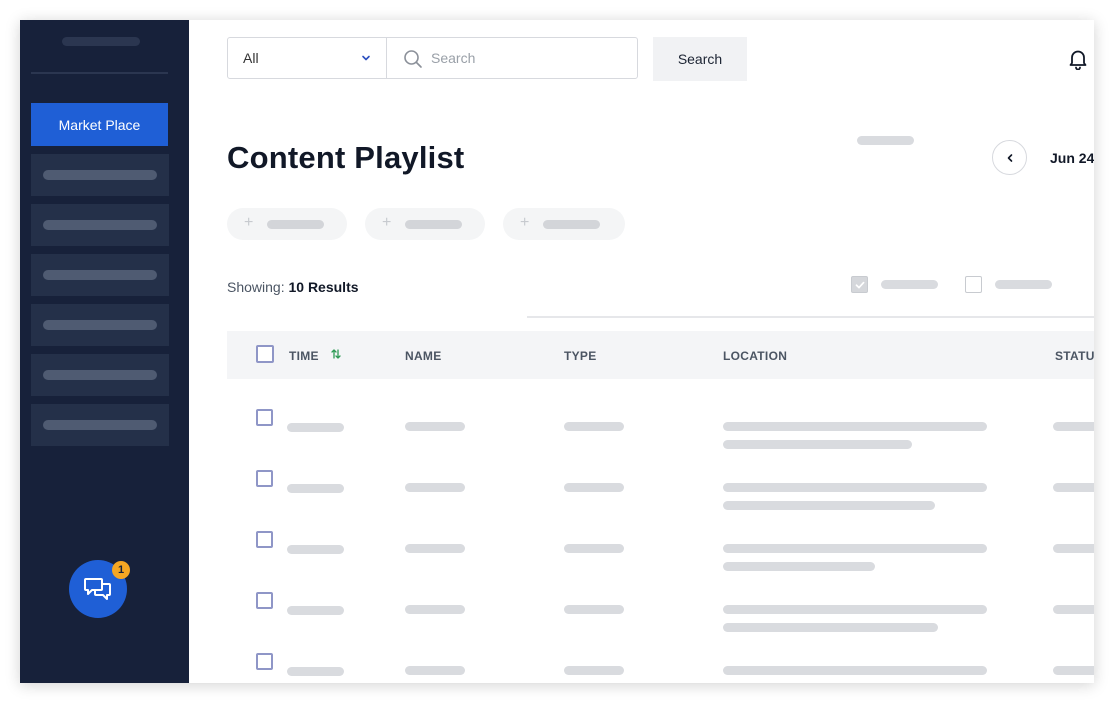  Describe the element at coordinates (346, 157) in the screenshot. I see `page-title: Content Playlist` at that location.